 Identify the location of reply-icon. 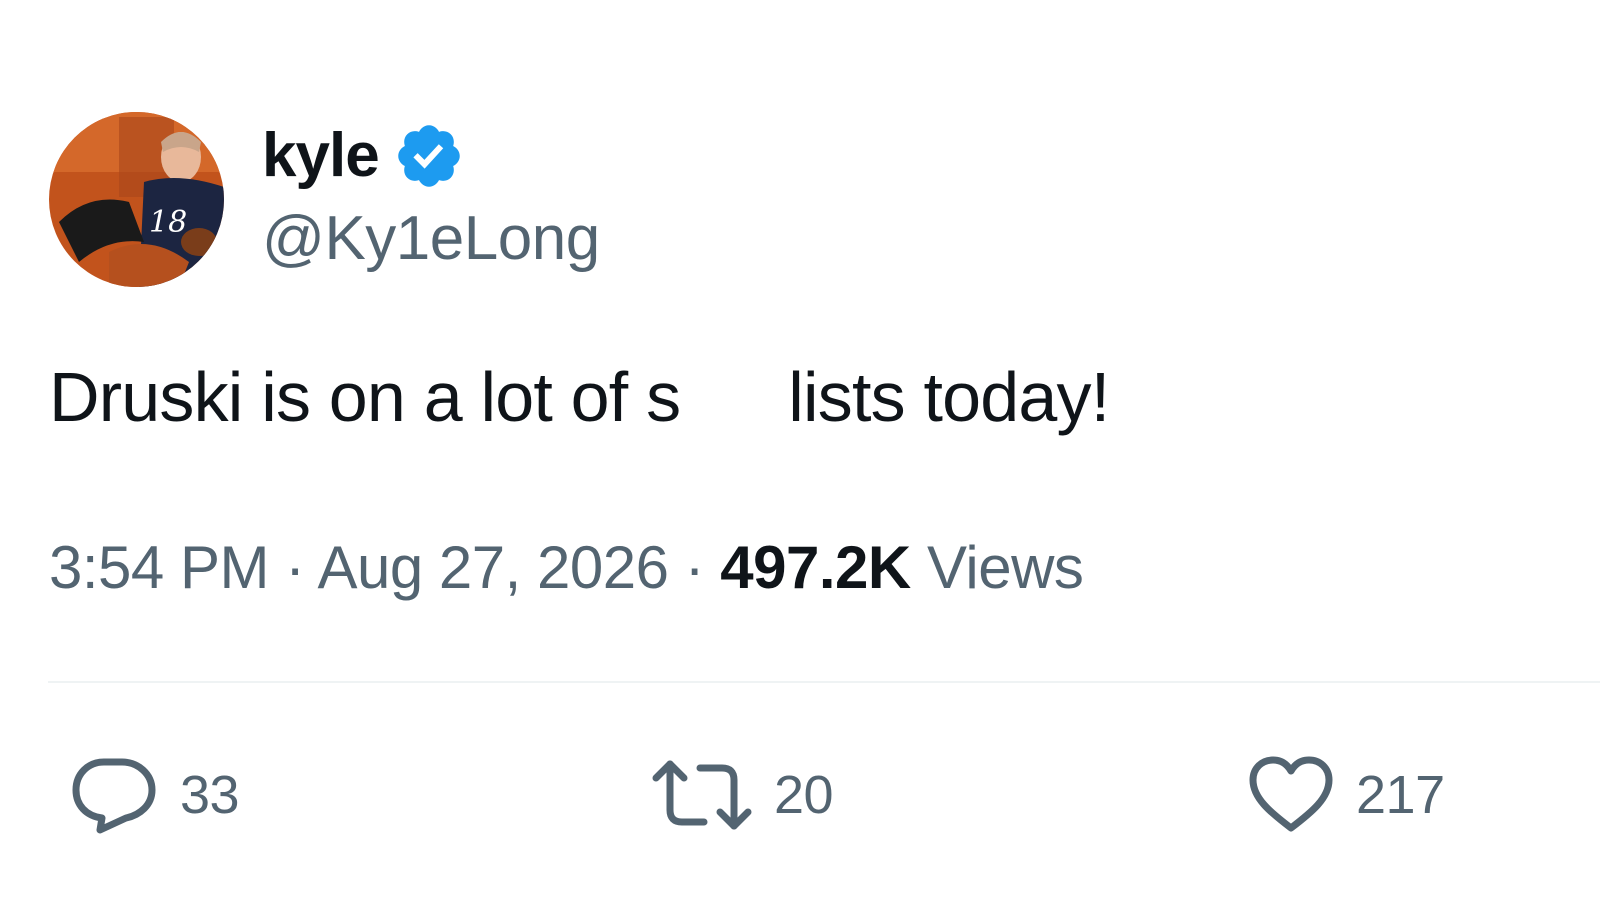
(114, 796).